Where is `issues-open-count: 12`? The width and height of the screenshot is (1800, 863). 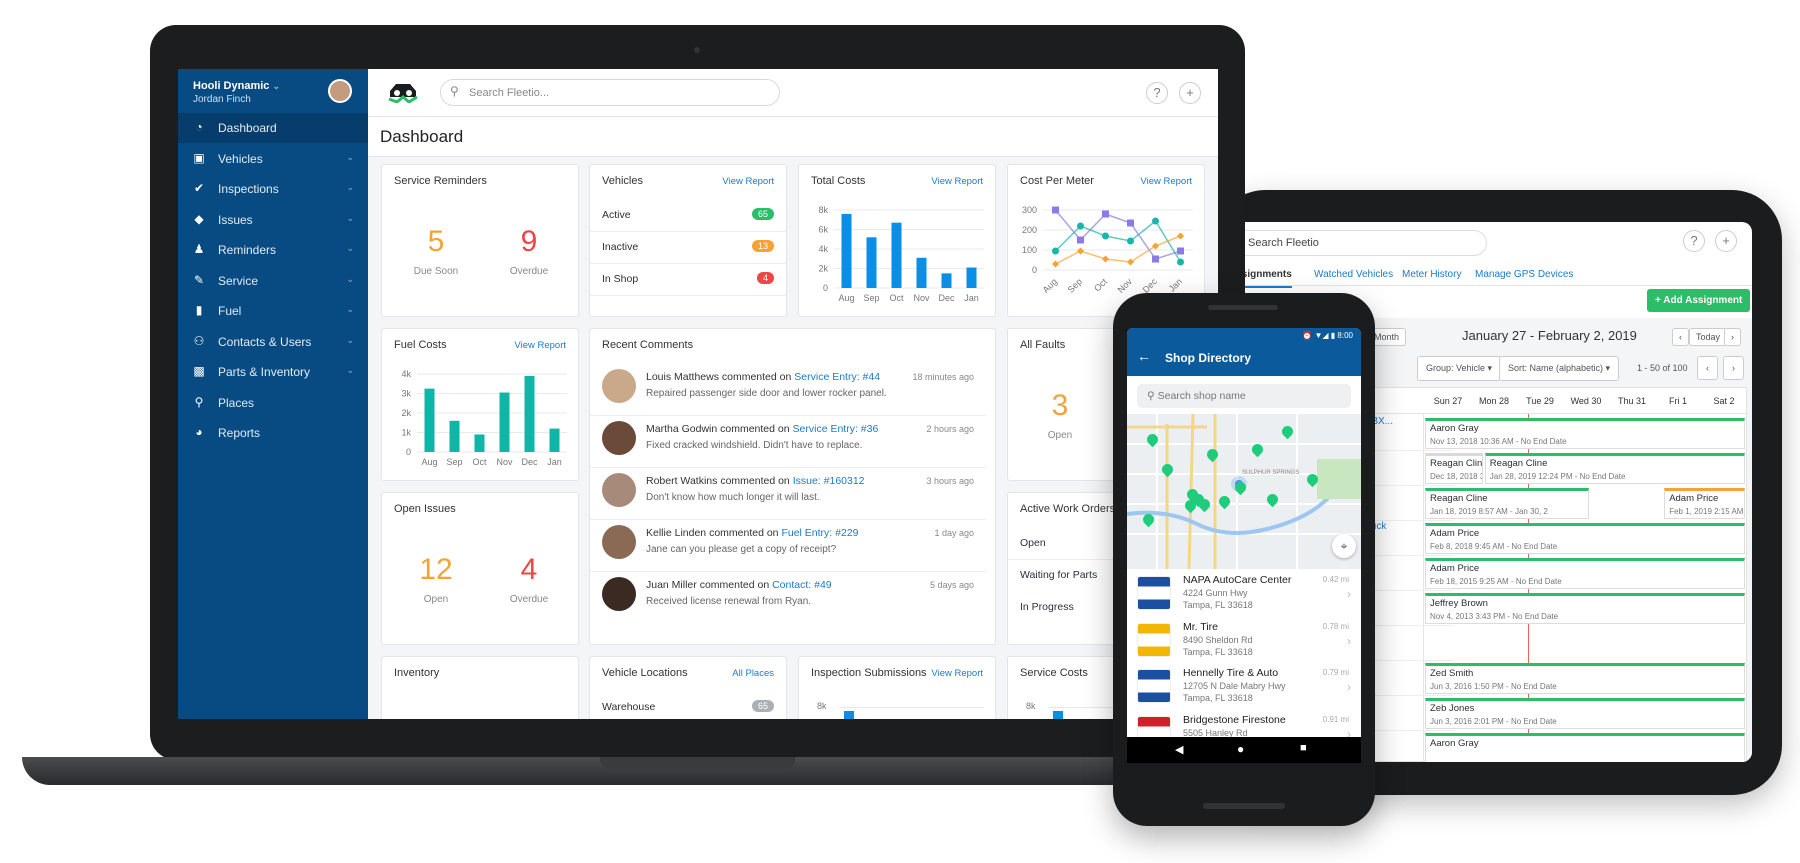 issues-open-count: 12 is located at coordinates (436, 570).